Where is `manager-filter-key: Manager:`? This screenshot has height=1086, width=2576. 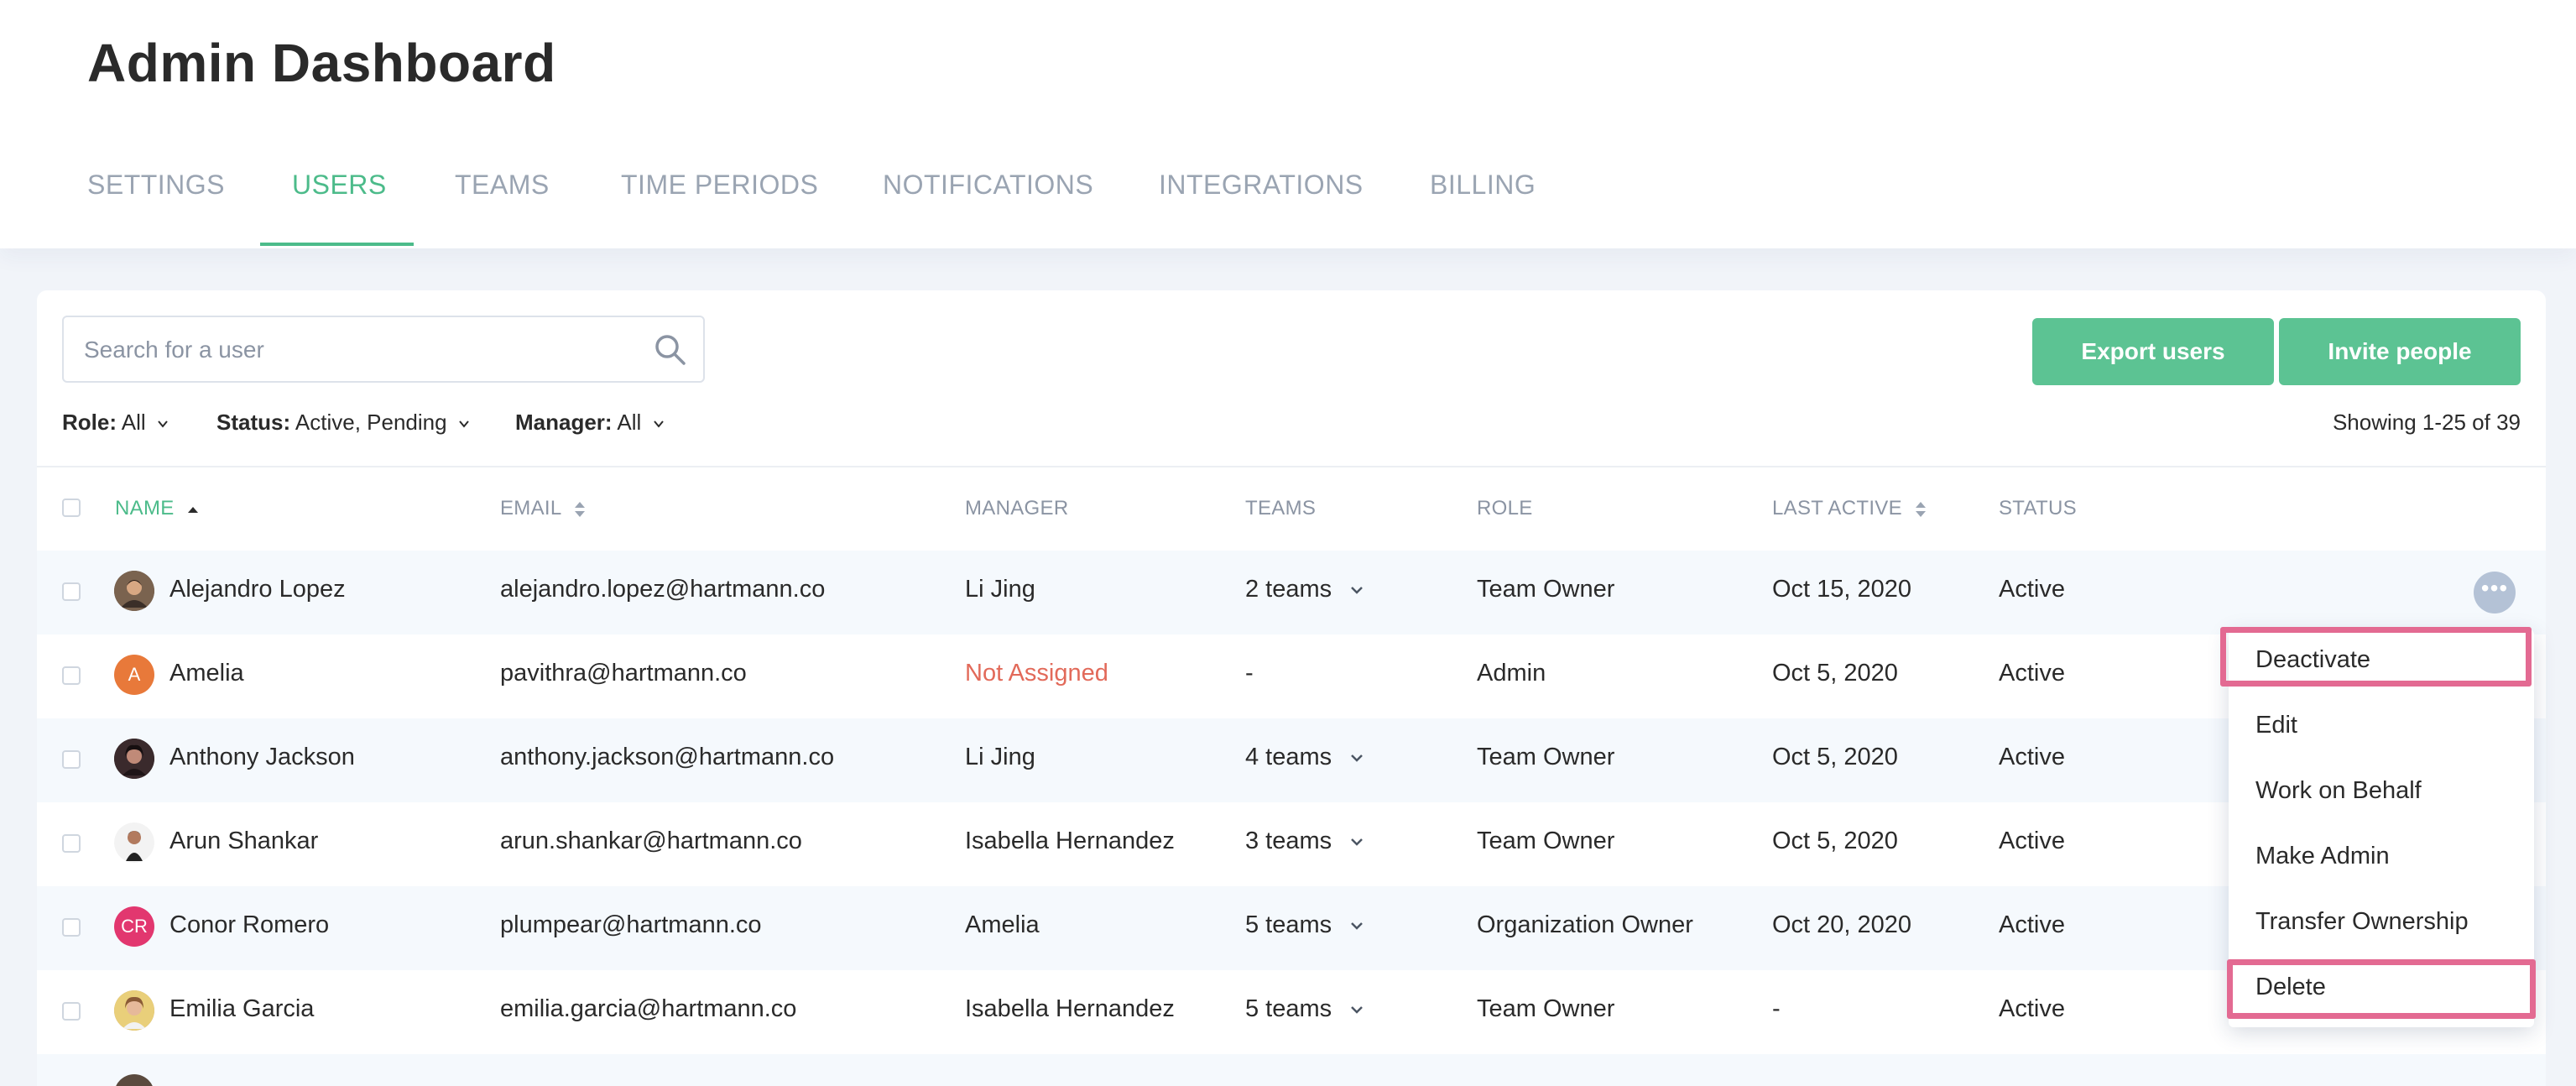 manager-filter-key: Manager: is located at coordinates (564, 422).